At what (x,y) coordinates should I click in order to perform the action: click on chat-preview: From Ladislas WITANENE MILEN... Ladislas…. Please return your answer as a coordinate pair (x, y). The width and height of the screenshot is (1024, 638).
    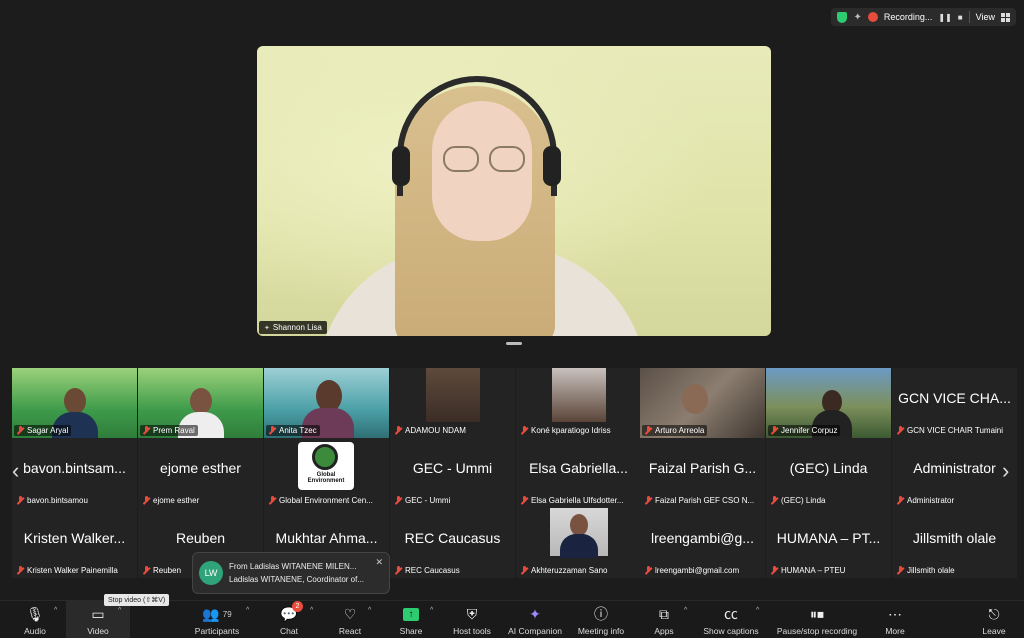
    Looking at the image, I should click on (296, 573).